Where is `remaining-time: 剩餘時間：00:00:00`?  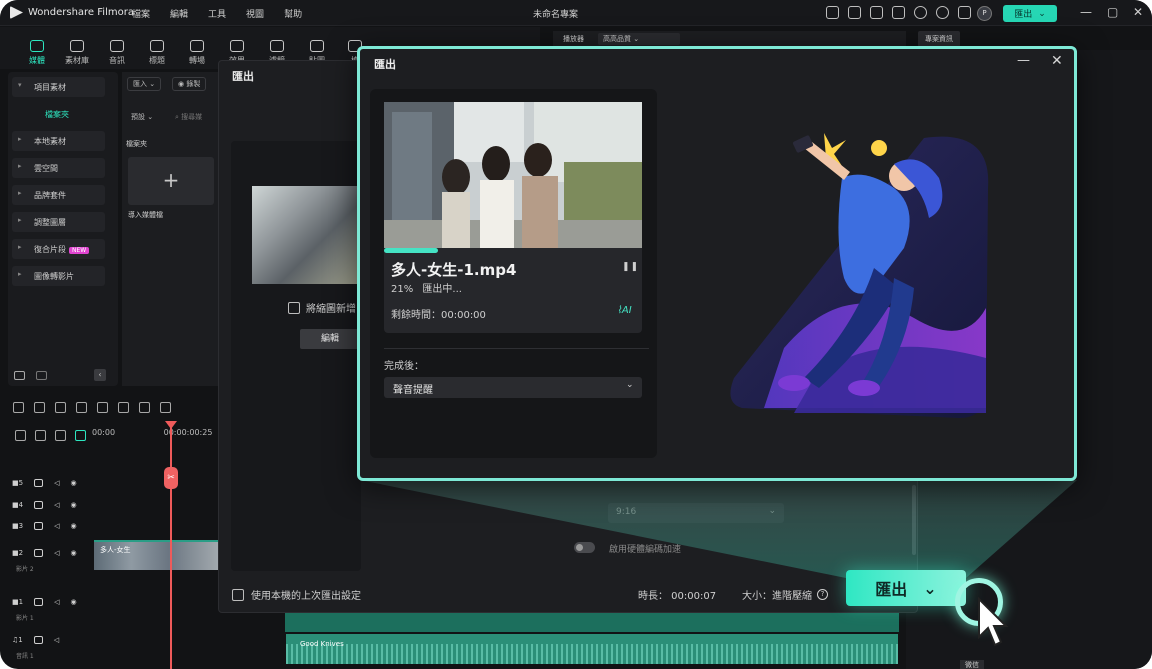
remaining-time: 剩餘時間：00:00:00 is located at coordinates (438, 315).